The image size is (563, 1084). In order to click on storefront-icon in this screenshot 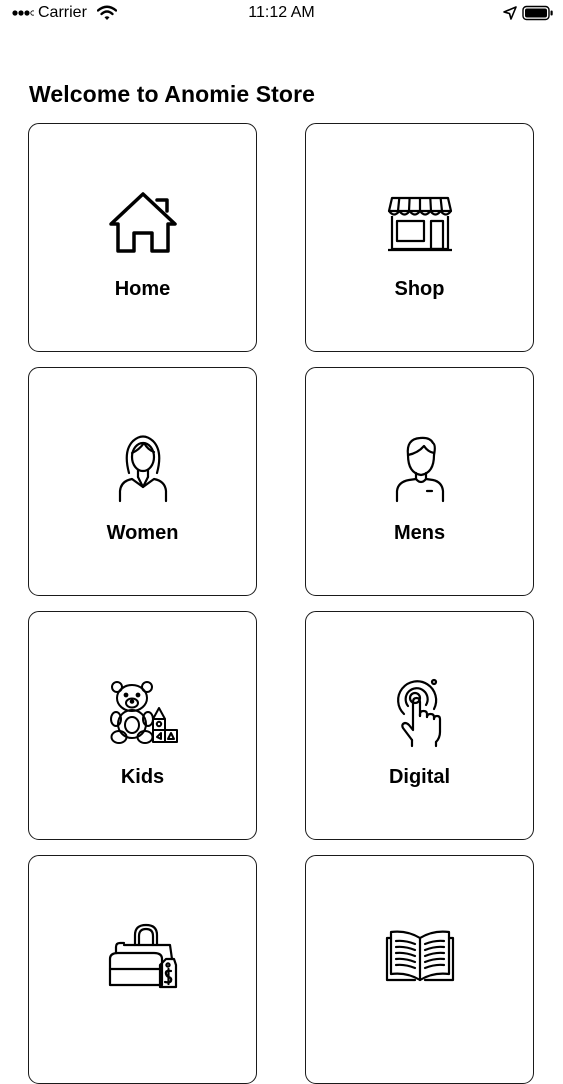, I will do `click(419, 224)`.